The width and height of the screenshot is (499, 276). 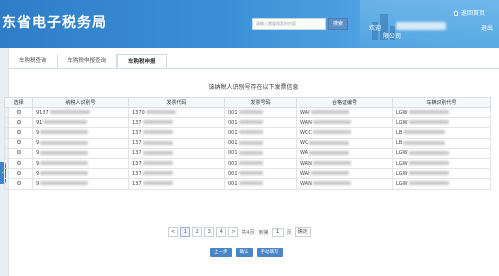 What do you see at coordinates (263, 232) in the screenshot?
I see `goto-label: 到第` at bounding box center [263, 232].